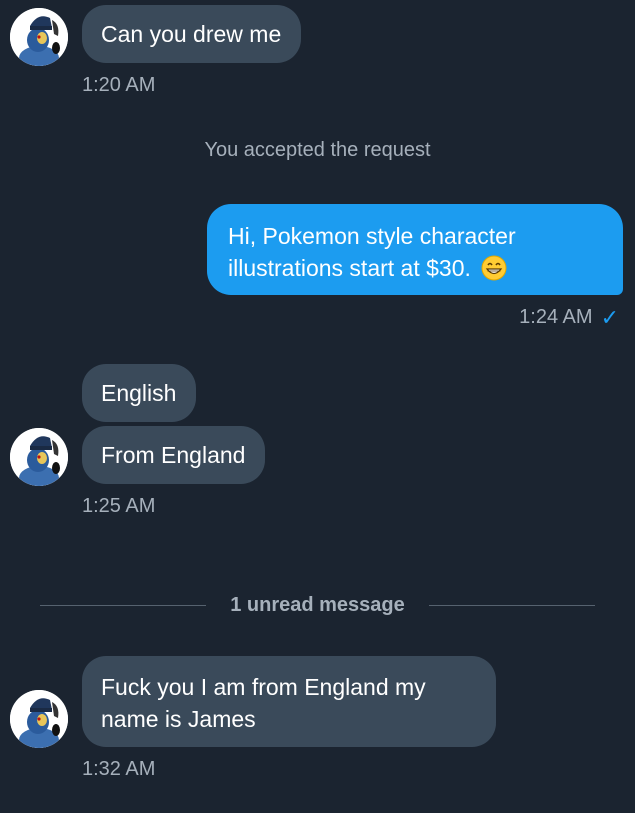  I want to click on message-bubble: Can you drew me, so click(192, 34).